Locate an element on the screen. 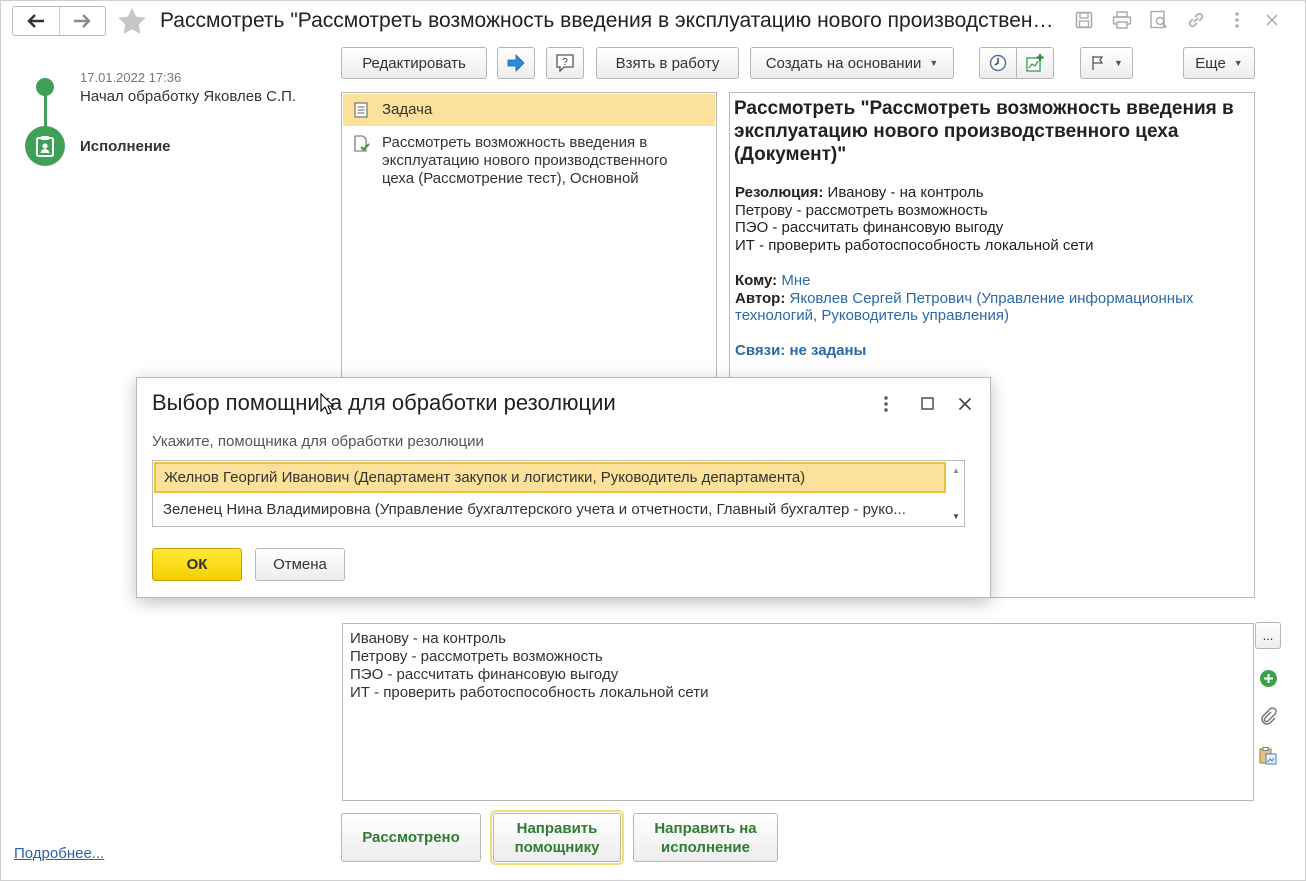 The height and width of the screenshot is (881, 1306). create-based-on-button: Создать на основании ▼ is located at coordinates (852, 63).